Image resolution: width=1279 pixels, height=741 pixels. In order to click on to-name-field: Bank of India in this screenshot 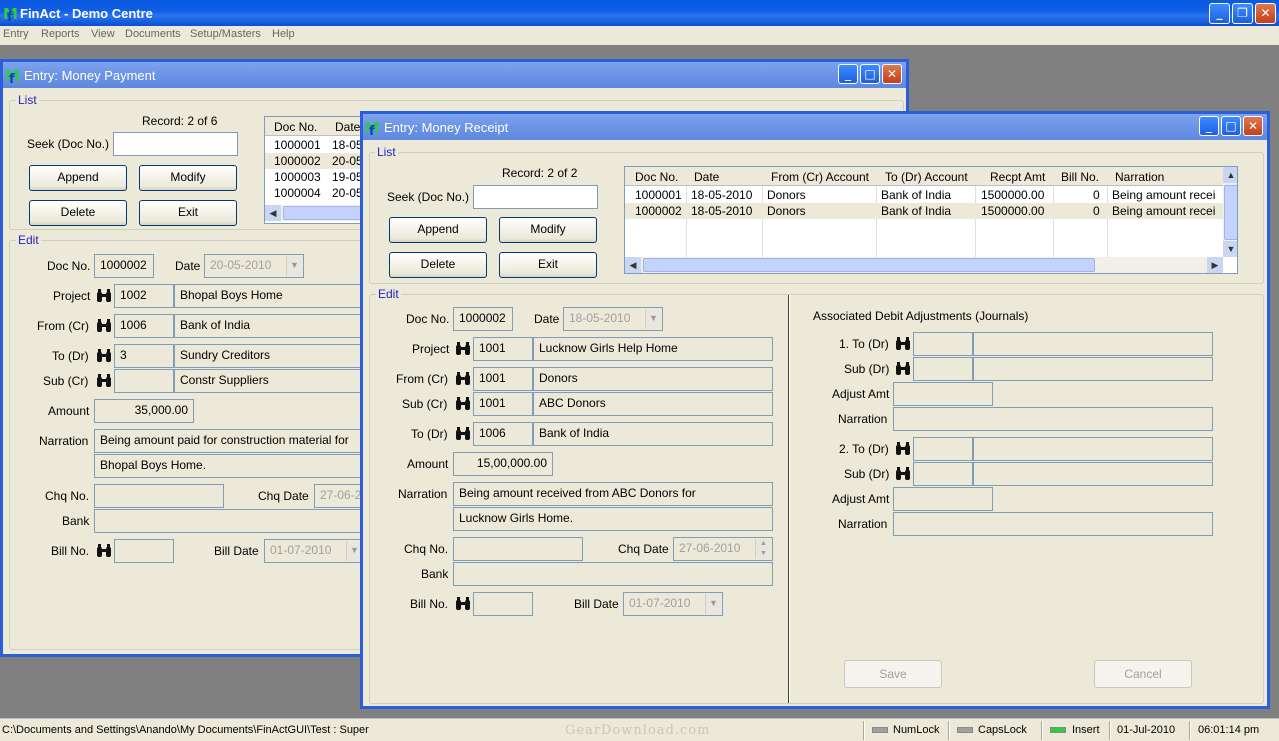, I will do `click(653, 434)`.